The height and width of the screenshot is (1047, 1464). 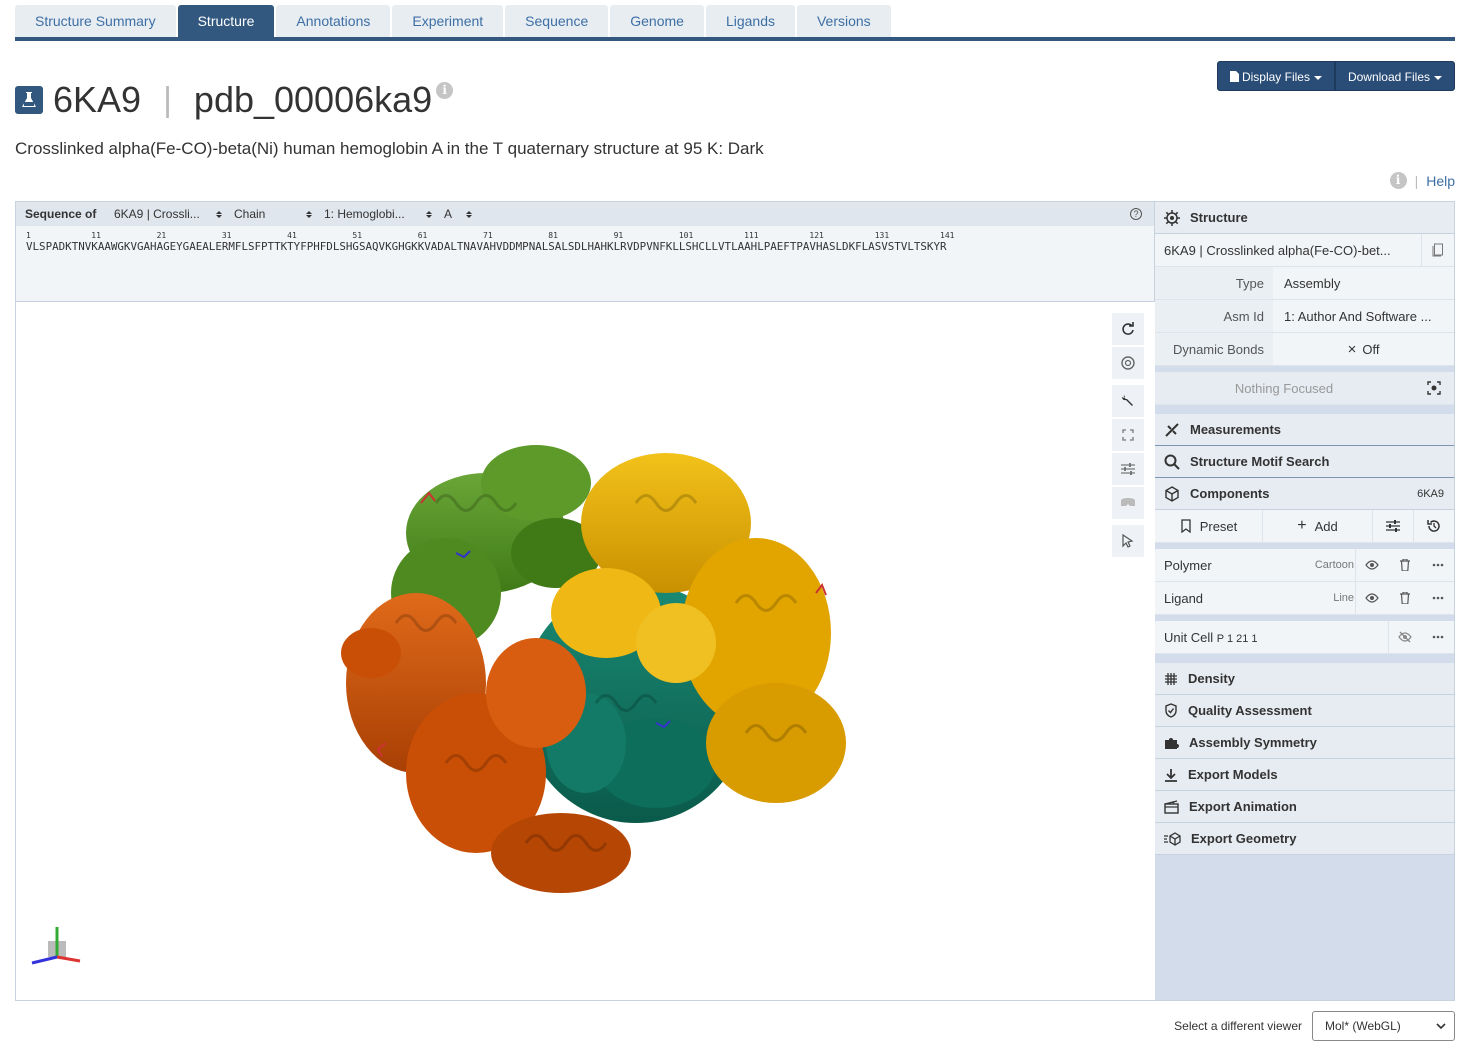 What do you see at coordinates (279, 214) in the screenshot?
I see `mode-select: Chain` at bounding box center [279, 214].